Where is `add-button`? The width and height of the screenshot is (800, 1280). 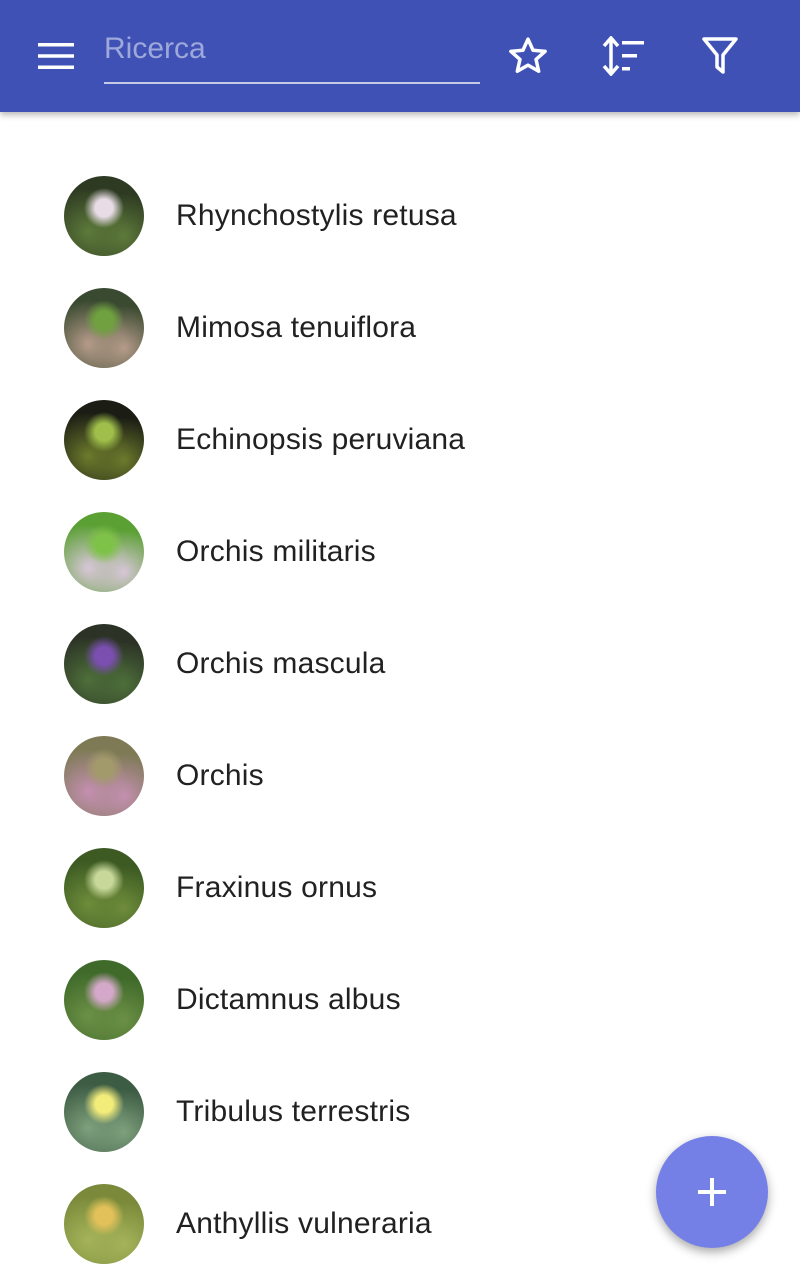 add-button is located at coordinates (712, 1192).